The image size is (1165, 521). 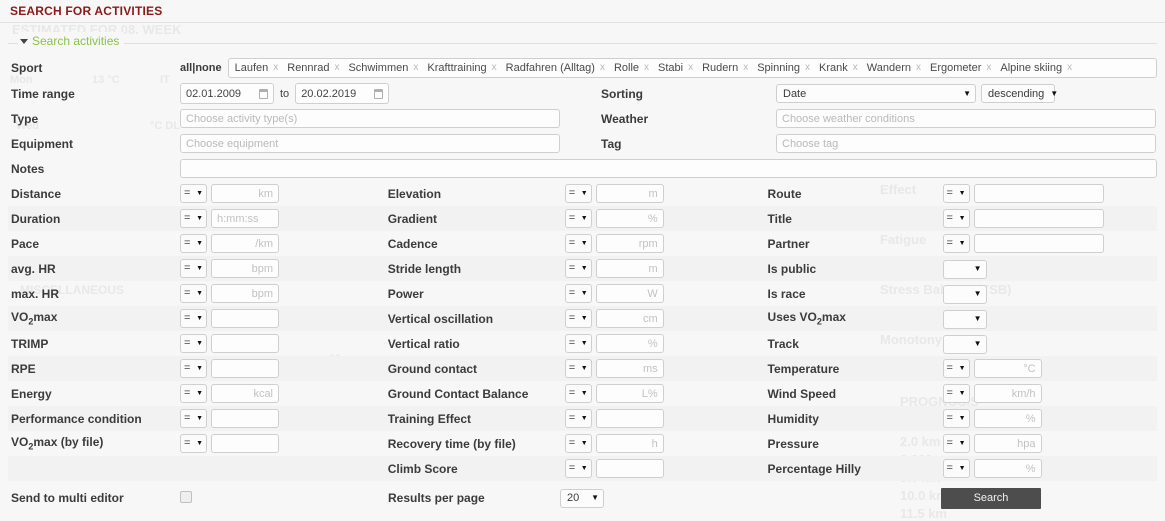 What do you see at coordinates (582, 498) in the screenshot?
I see `results-per-page-select: 20 ▼` at bounding box center [582, 498].